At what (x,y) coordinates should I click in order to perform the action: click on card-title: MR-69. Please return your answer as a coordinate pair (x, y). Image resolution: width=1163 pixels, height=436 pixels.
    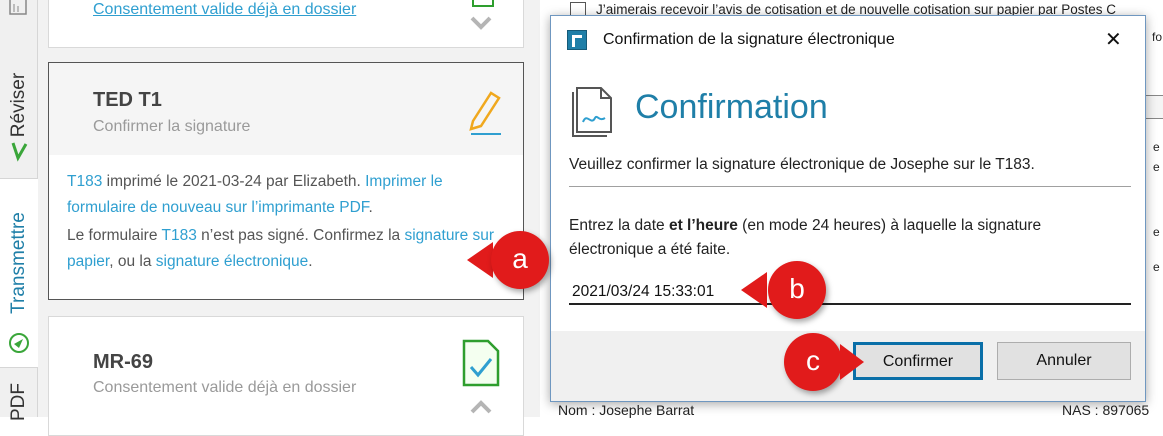
    Looking at the image, I should click on (123, 362).